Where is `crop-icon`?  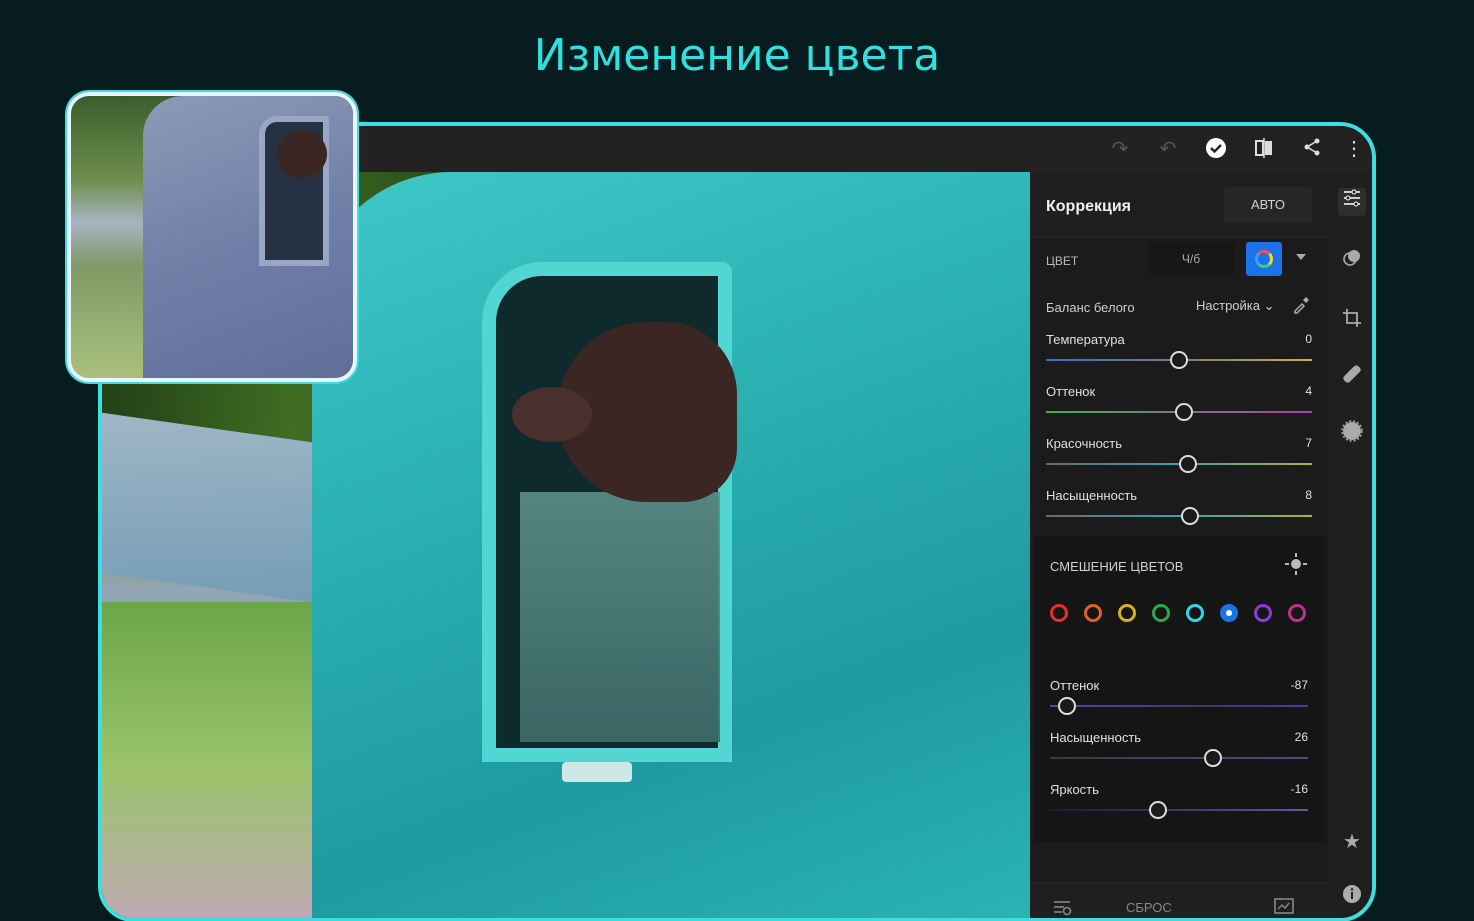
crop-icon is located at coordinates (1352, 322).